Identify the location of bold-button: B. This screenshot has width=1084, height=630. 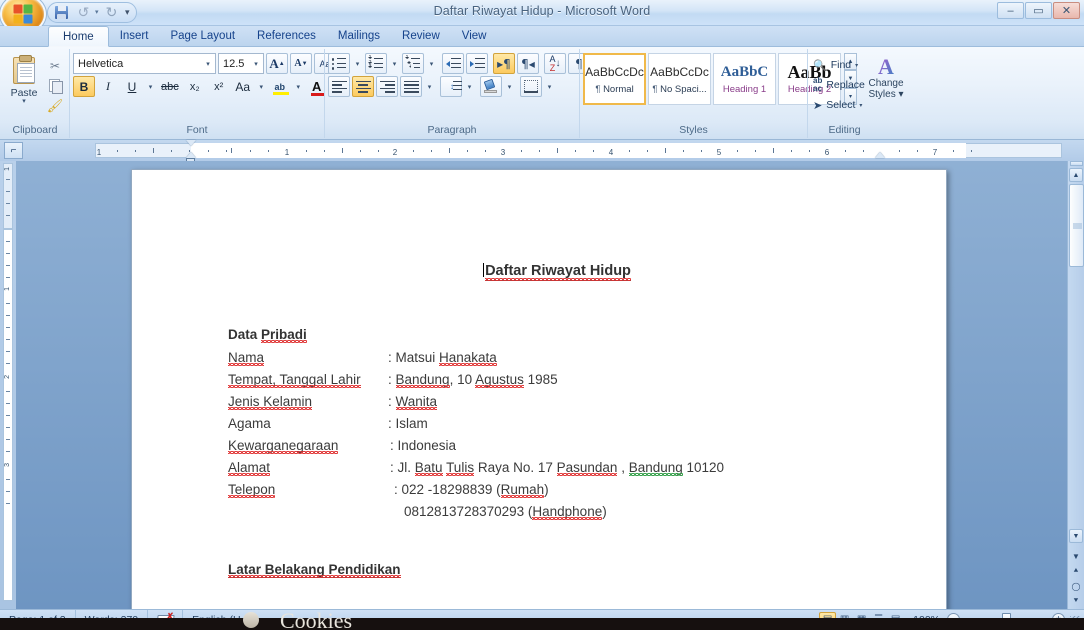
(84, 86).